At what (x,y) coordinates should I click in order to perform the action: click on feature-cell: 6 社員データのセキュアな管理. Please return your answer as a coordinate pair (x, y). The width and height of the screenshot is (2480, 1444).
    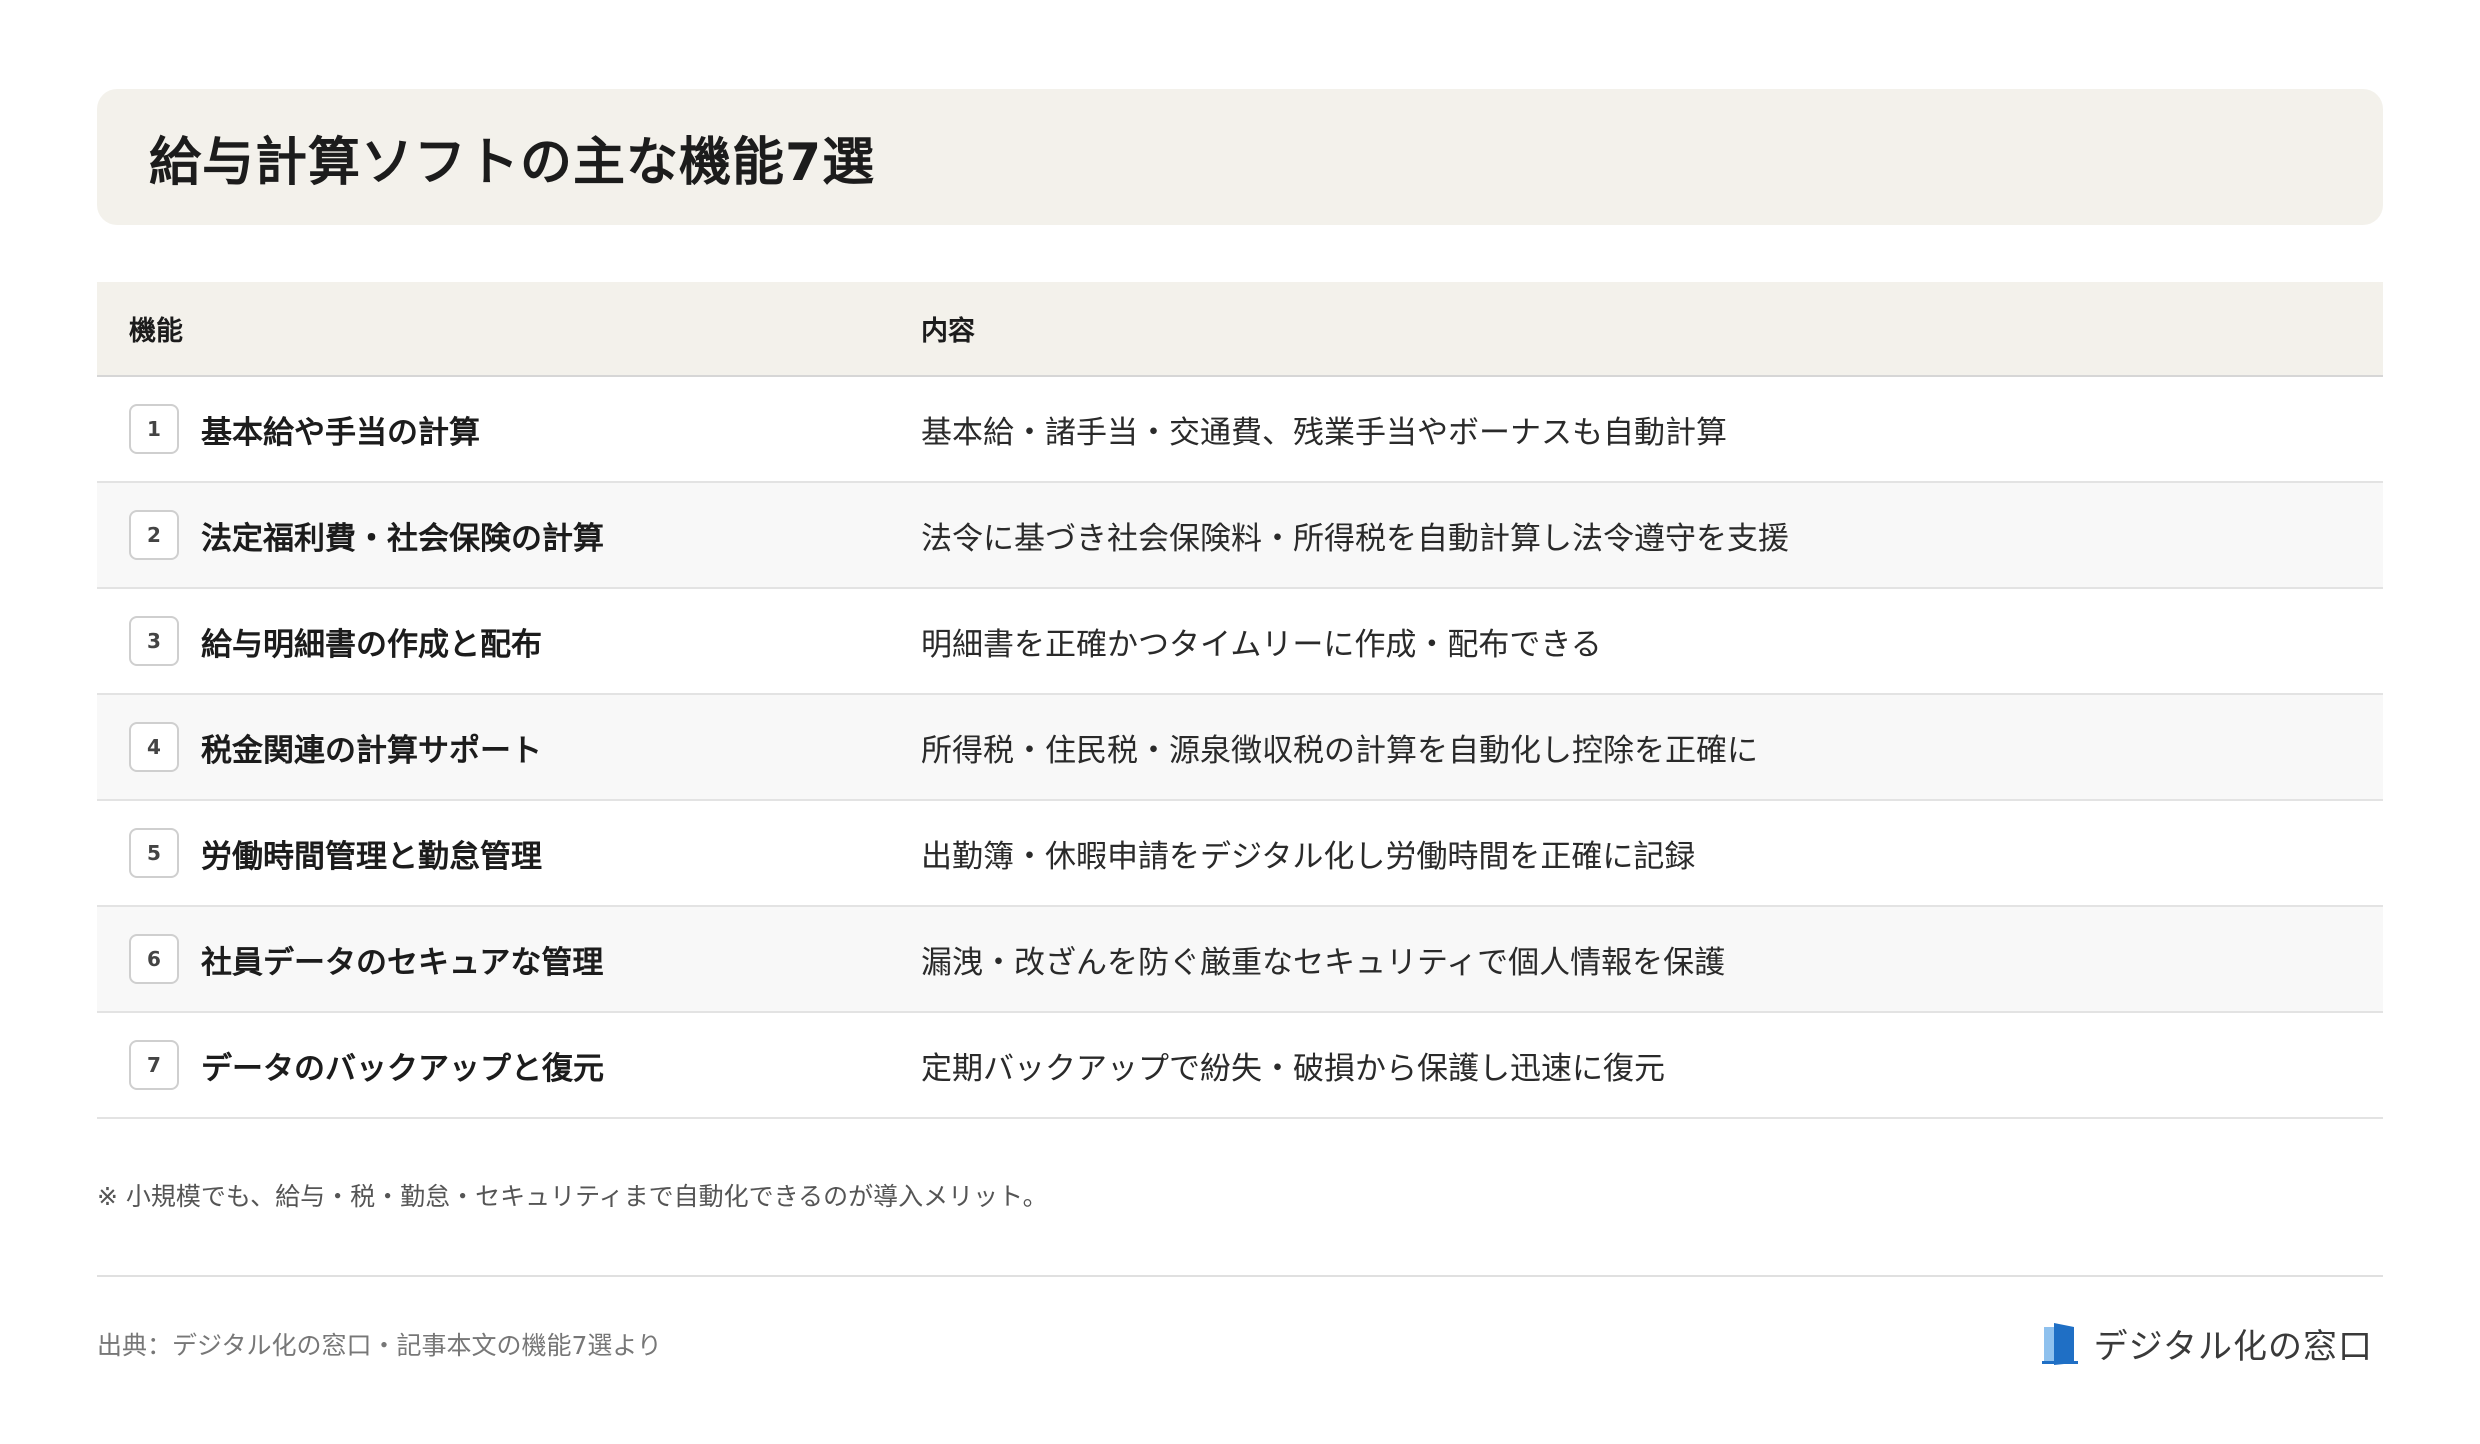
    Looking at the image, I should click on (509, 959).